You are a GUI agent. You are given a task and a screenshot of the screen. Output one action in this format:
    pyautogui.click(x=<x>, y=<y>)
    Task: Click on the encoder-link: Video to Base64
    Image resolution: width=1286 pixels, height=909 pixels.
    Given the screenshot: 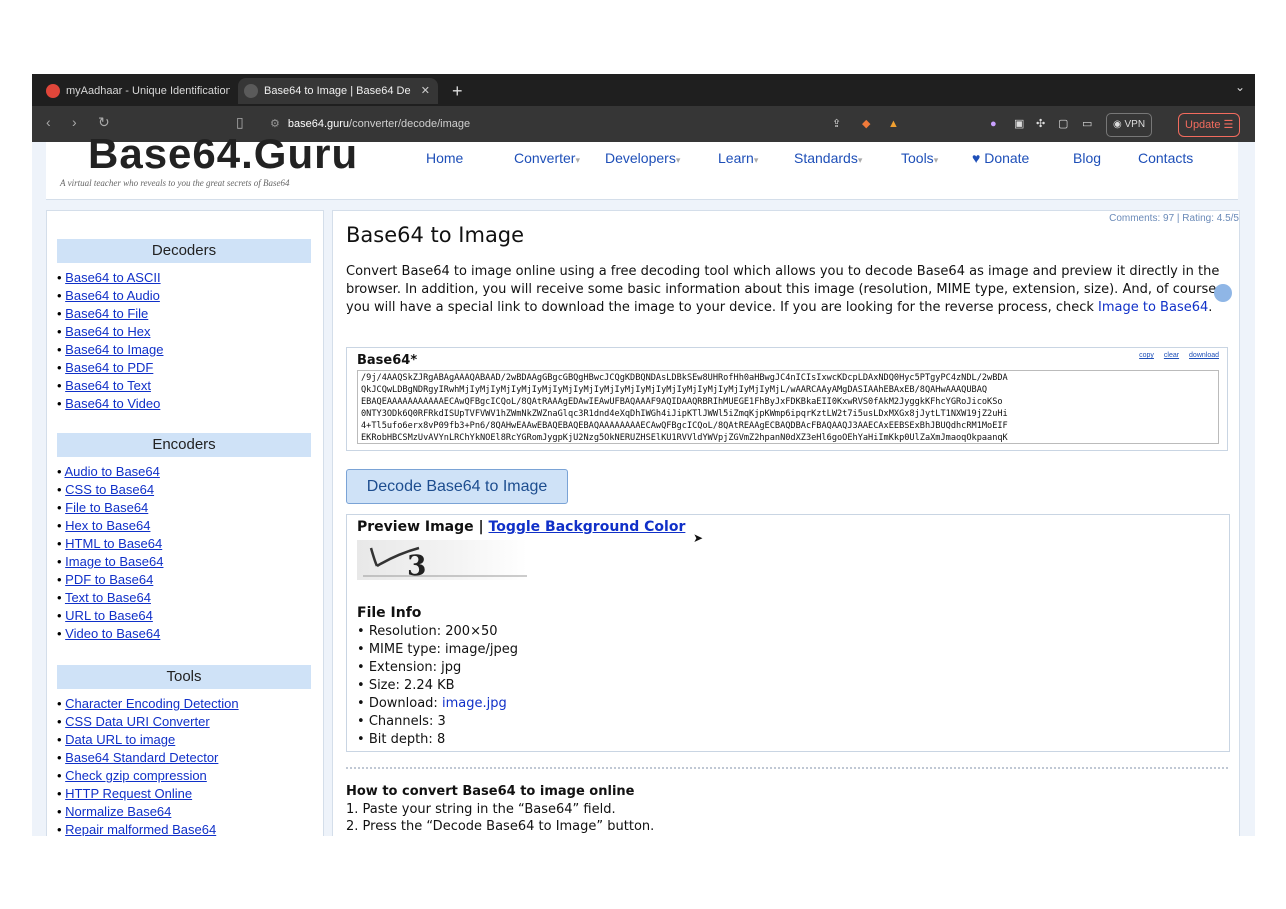 What is the action you would take?
    pyautogui.click(x=112, y=633)
    